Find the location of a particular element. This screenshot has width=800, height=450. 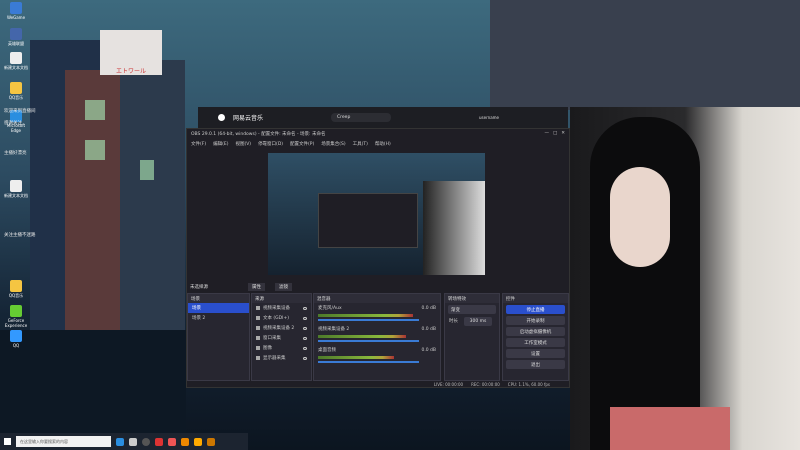

control-button-3: 工作室模式 is located at coordinates (535, 342).